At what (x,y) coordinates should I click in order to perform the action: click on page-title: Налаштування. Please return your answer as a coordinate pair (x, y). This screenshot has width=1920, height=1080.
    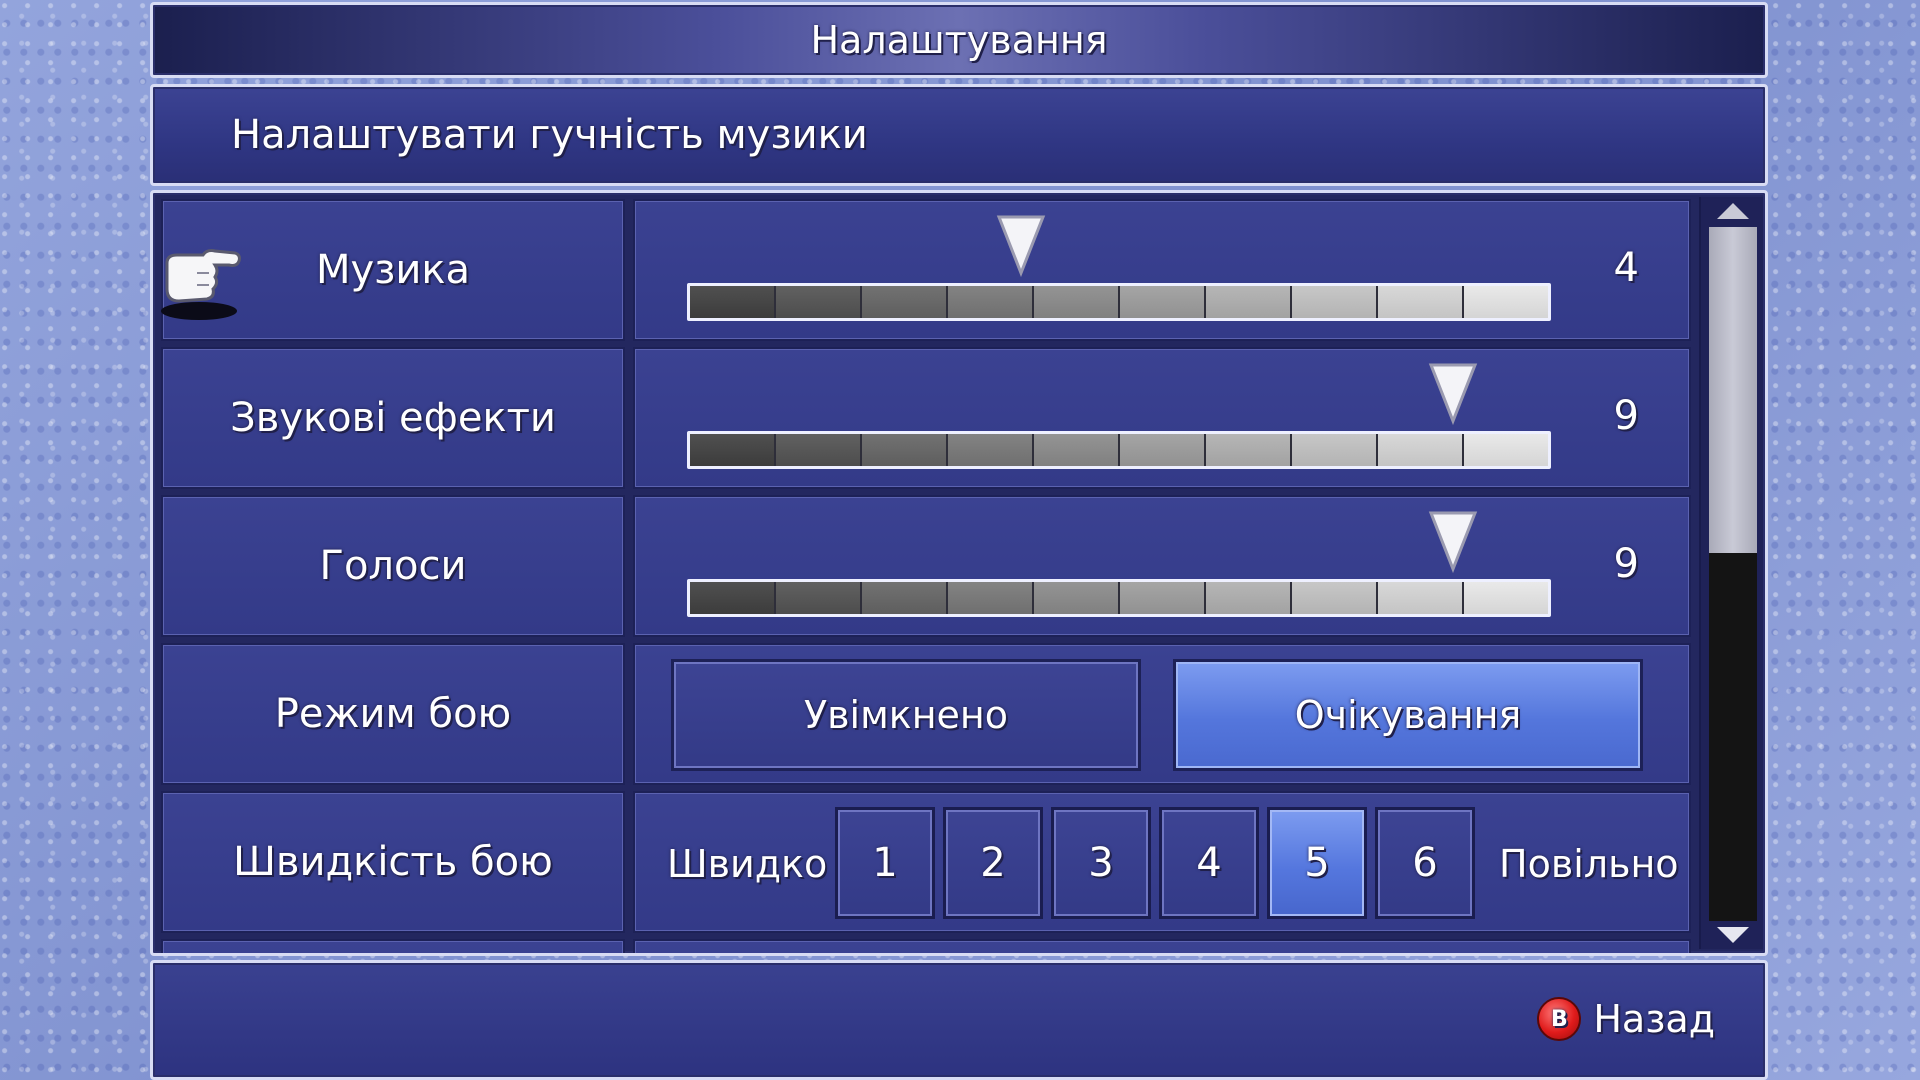
    Looking at the image, I should click on (959, 40).